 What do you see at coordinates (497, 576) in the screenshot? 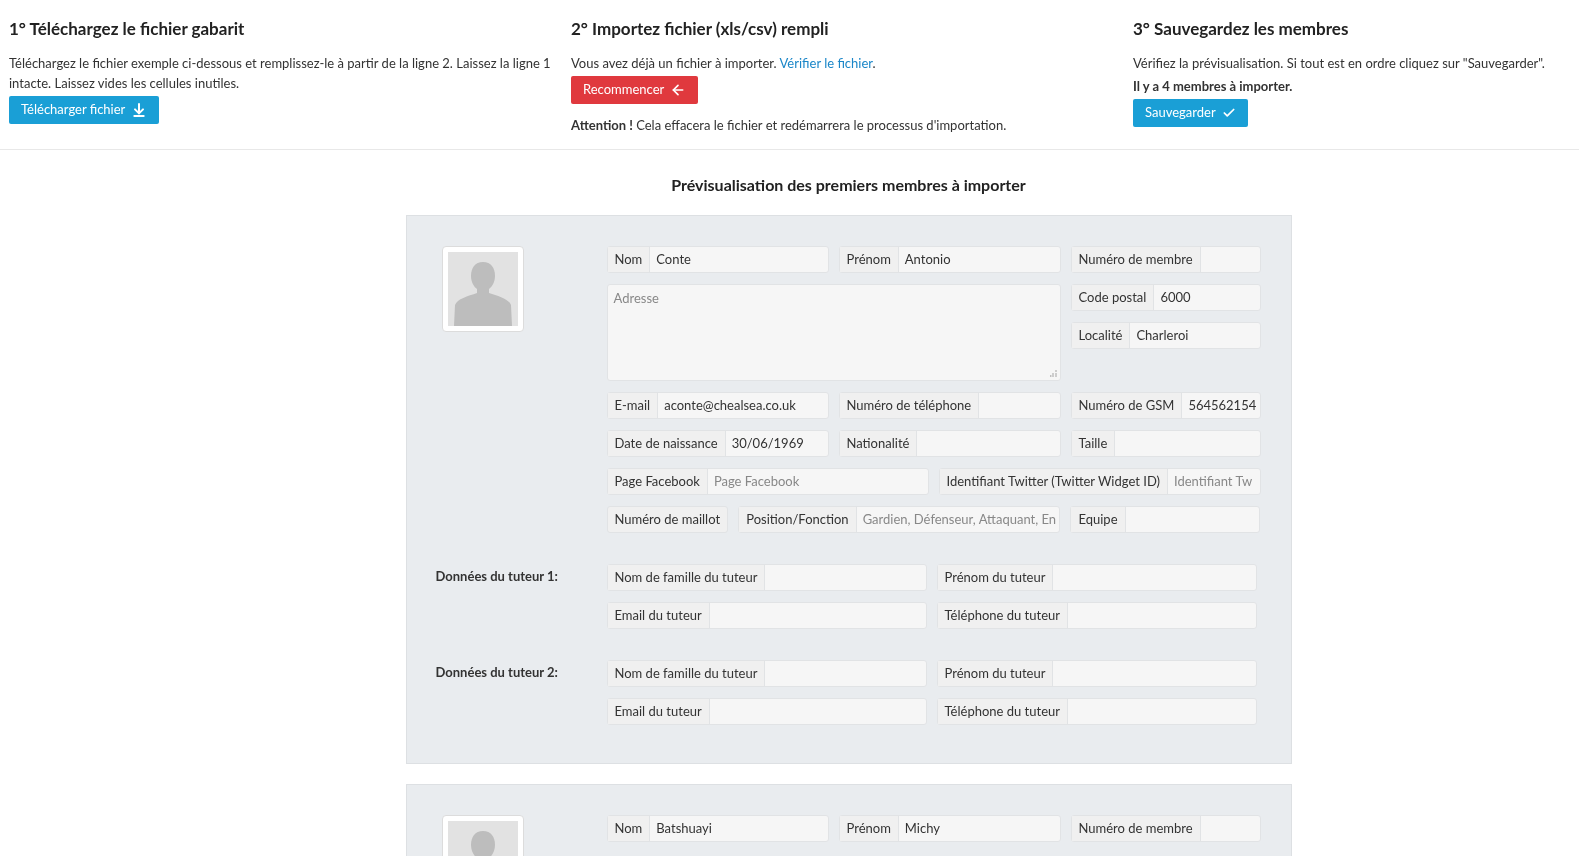
I see `tutor-heading: Données du tuteur 1:` at bounding box center [497, 576].